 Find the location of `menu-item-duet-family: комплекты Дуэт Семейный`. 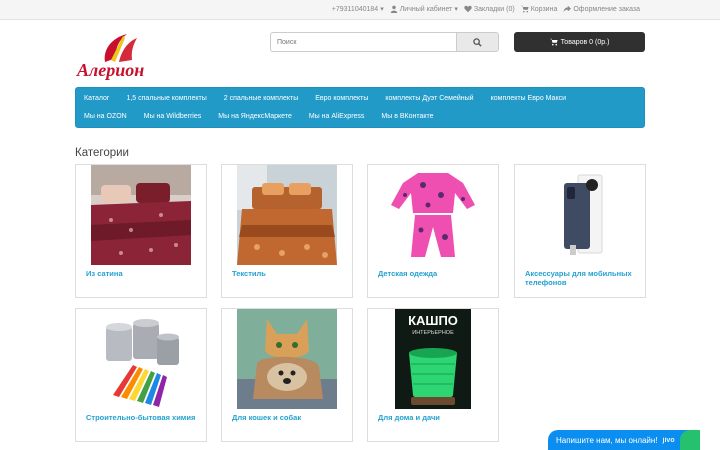

menu-item-duet-family: комплекты Дуэт Семейный is located at coordinates (429, 99).